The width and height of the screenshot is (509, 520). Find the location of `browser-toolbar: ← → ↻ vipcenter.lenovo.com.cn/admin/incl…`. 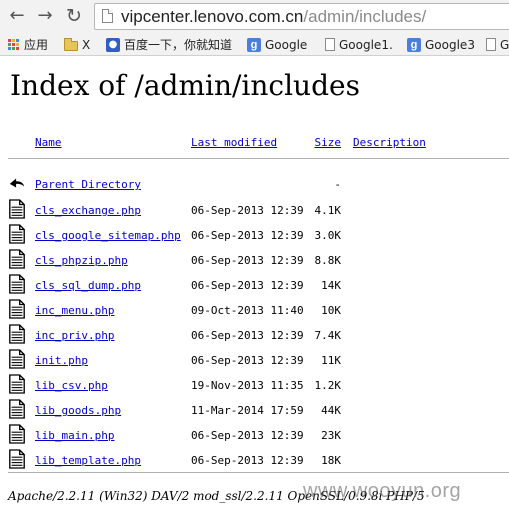

browser-toolbar: ← → ↻ vipcenter.lenovo.com.cn/admin/incl… is located at coordinates (254, 16).